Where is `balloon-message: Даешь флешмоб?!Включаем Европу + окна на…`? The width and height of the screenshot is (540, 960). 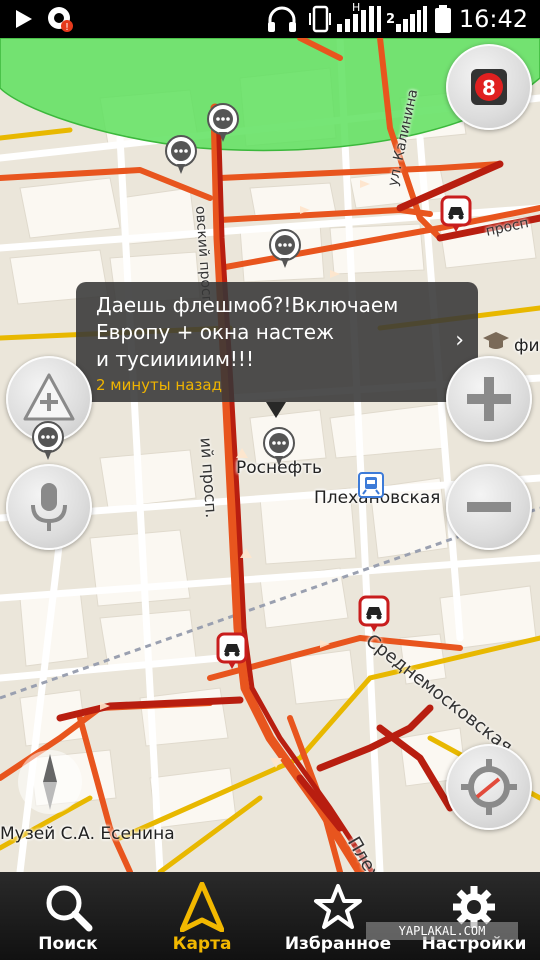 balloon-message: Даешь флешмоб?!Включаем Европу + окна на… is located at coordinates (247, 332).